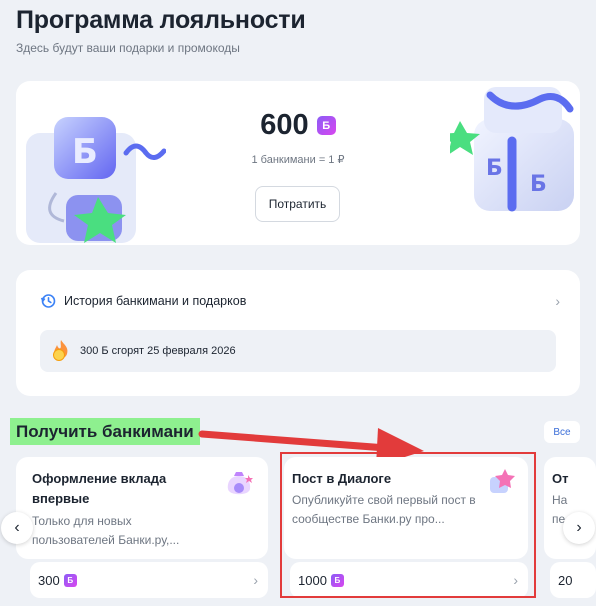 The image size is (596, 606). Describe the element at coordinates (312, 580) in the screenshot. I see `reward-amount: 1000` at that location.